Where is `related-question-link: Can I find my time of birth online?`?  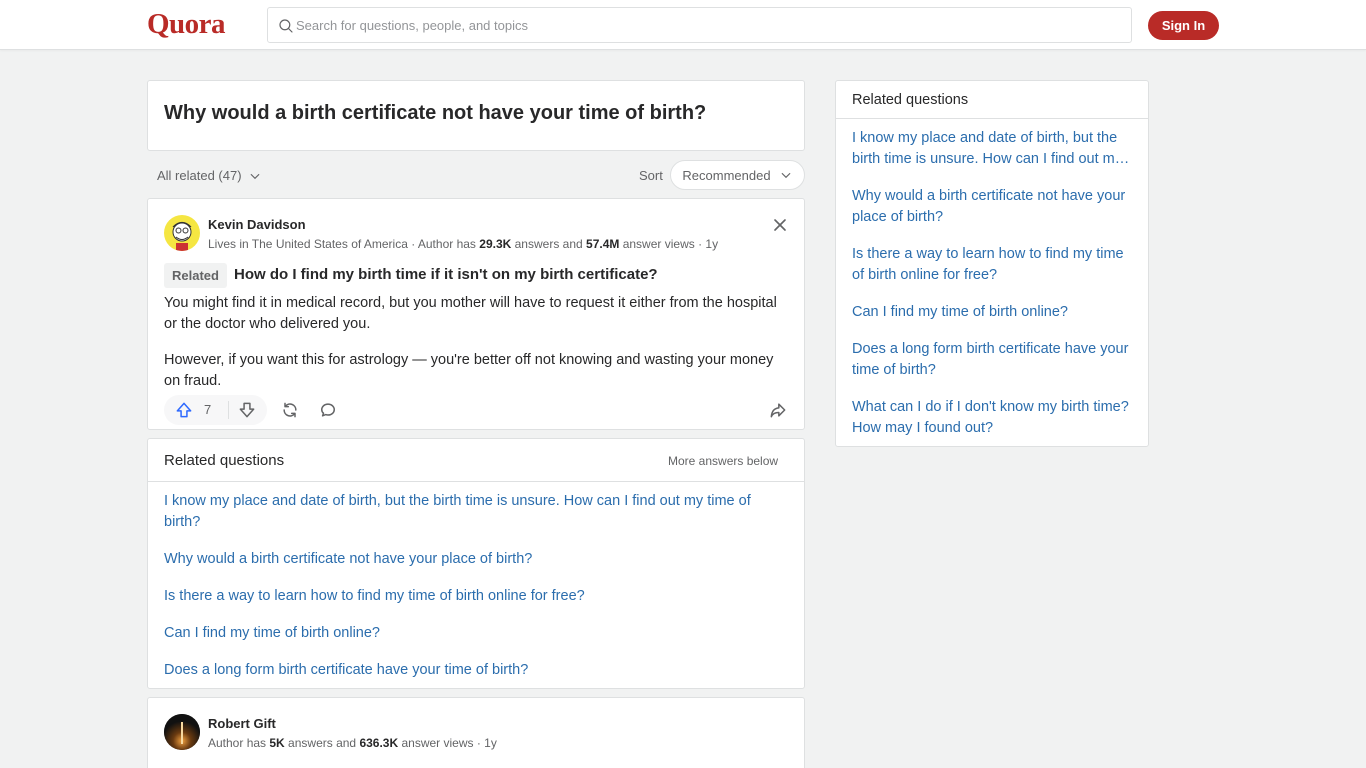
related-question-link: Can I find my time of birth online? is located at coordinates (477, 633).